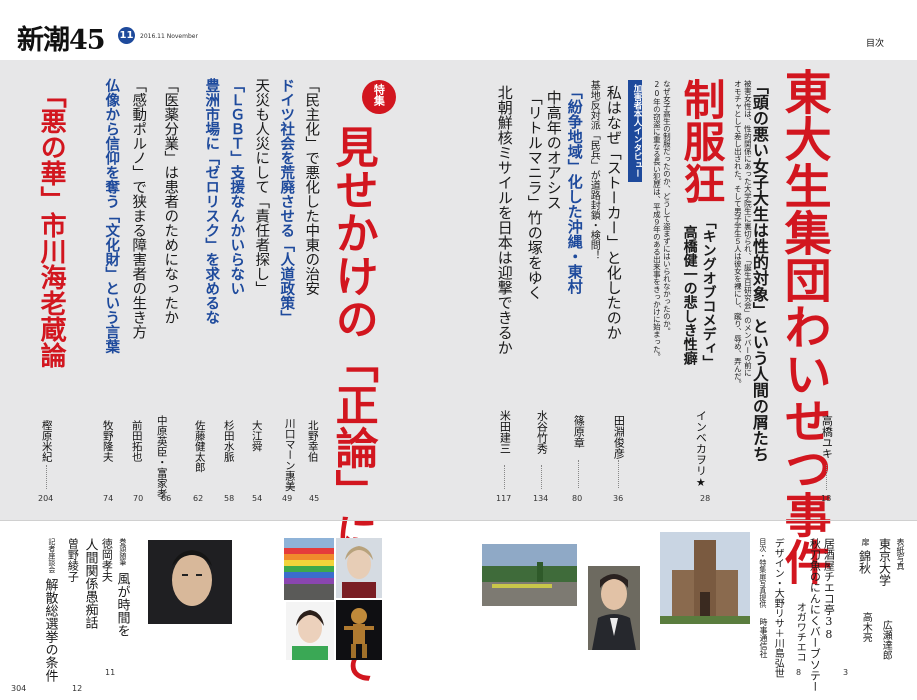 The width and height of the screenshot is (917, 700). What do you see at coordinates (657, 220) in the screenshot?
I see `article2-blurb-4: 20年の窃盗に重なる長い犯歴は、平成９年のある出来事をきっかけに始まった。` at bounding box center [657, 220].